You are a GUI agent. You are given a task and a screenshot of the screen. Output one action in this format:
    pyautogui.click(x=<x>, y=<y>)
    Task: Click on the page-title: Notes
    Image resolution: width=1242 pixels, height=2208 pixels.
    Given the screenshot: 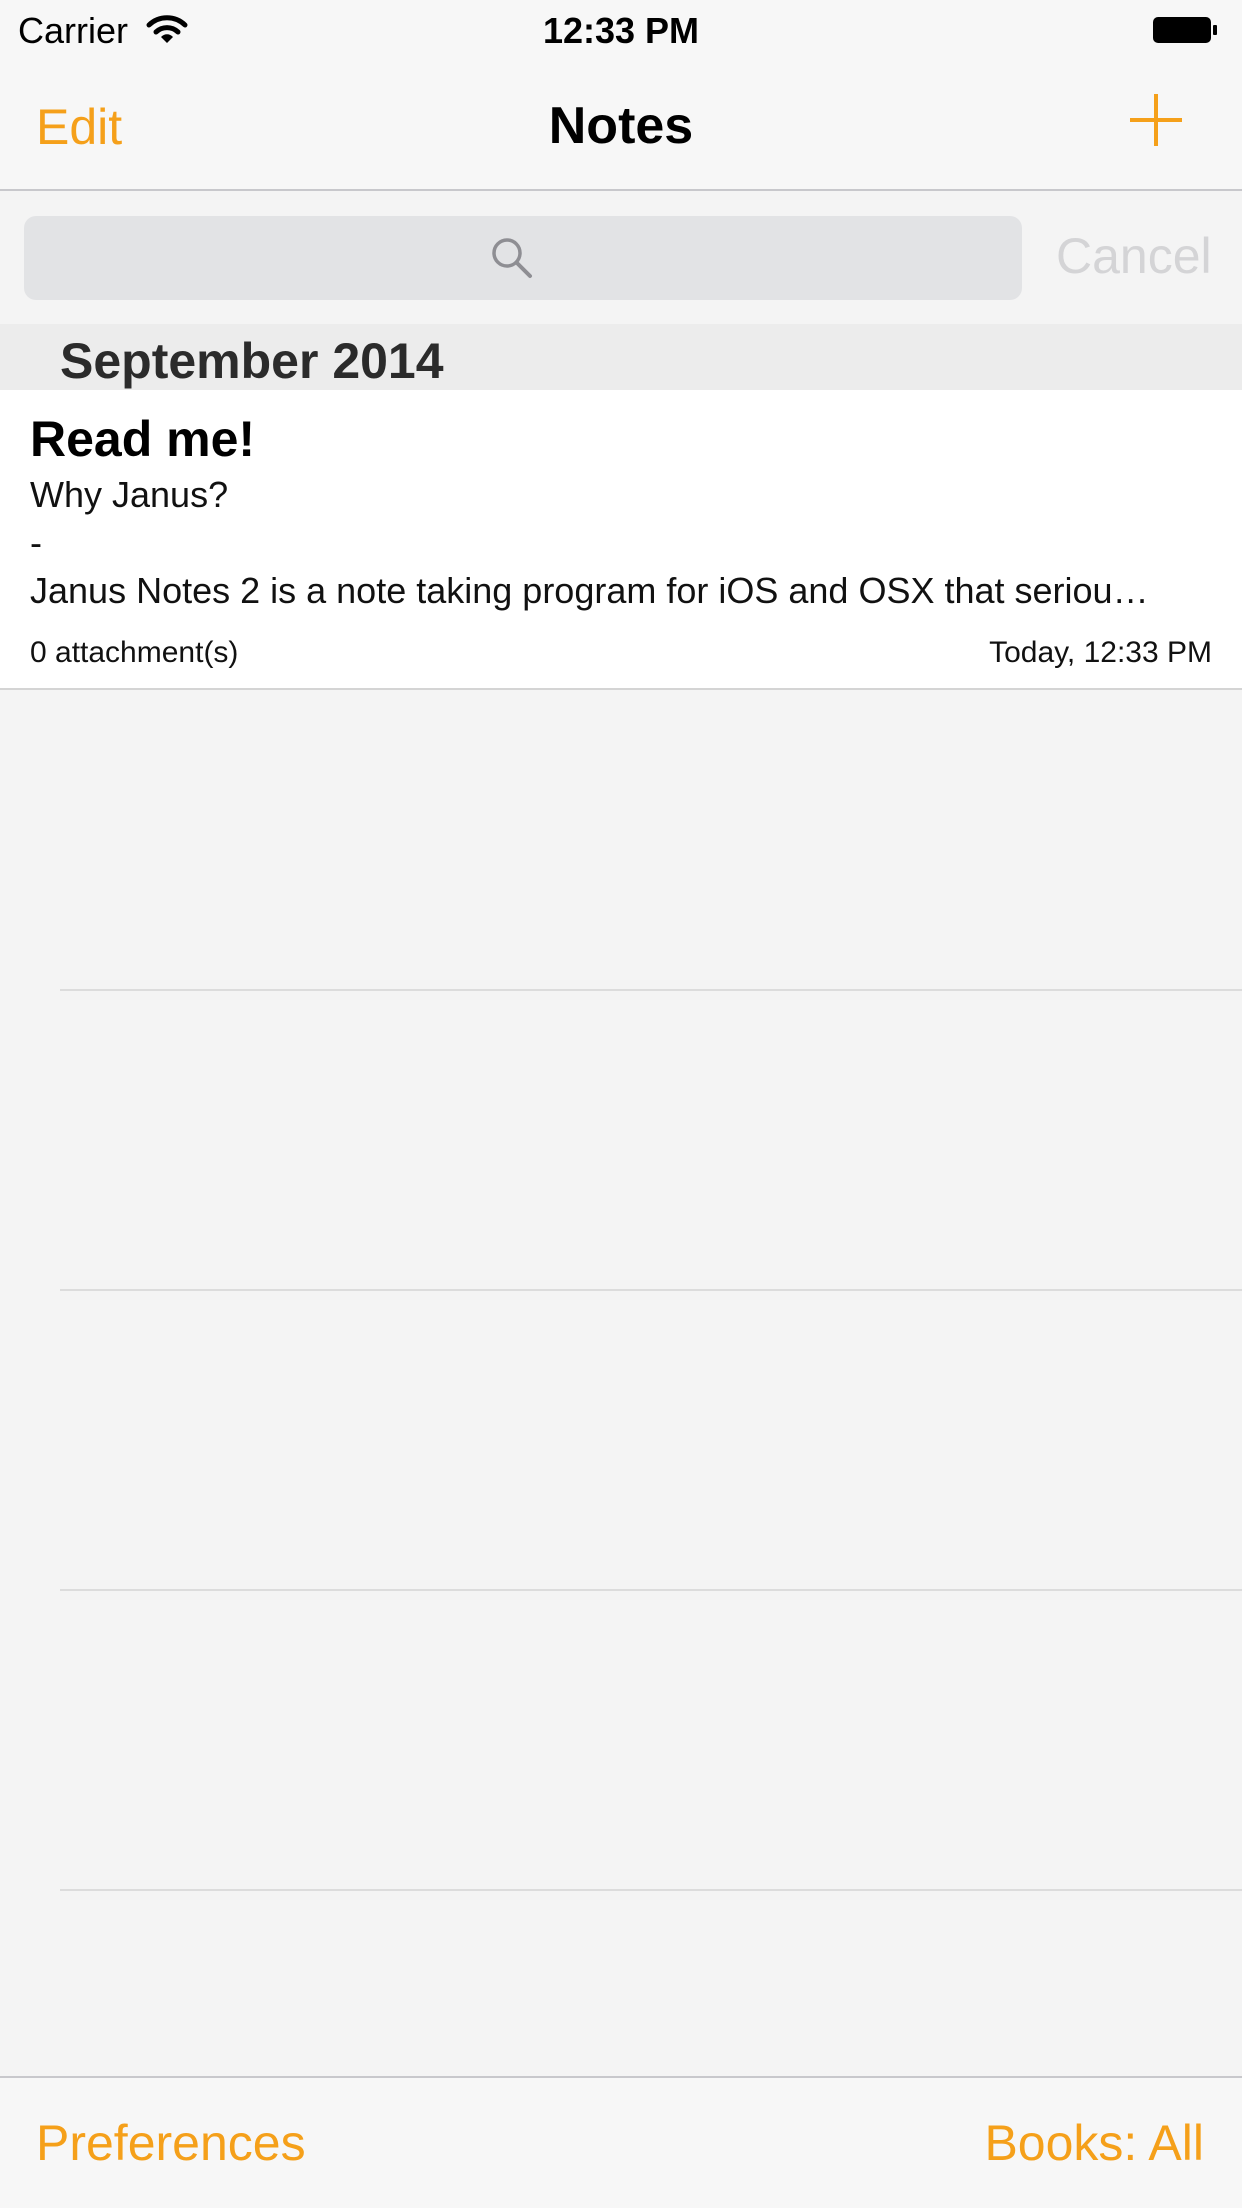 What is the action you would take?
    pyautogui.click(x=621, y=126)
    